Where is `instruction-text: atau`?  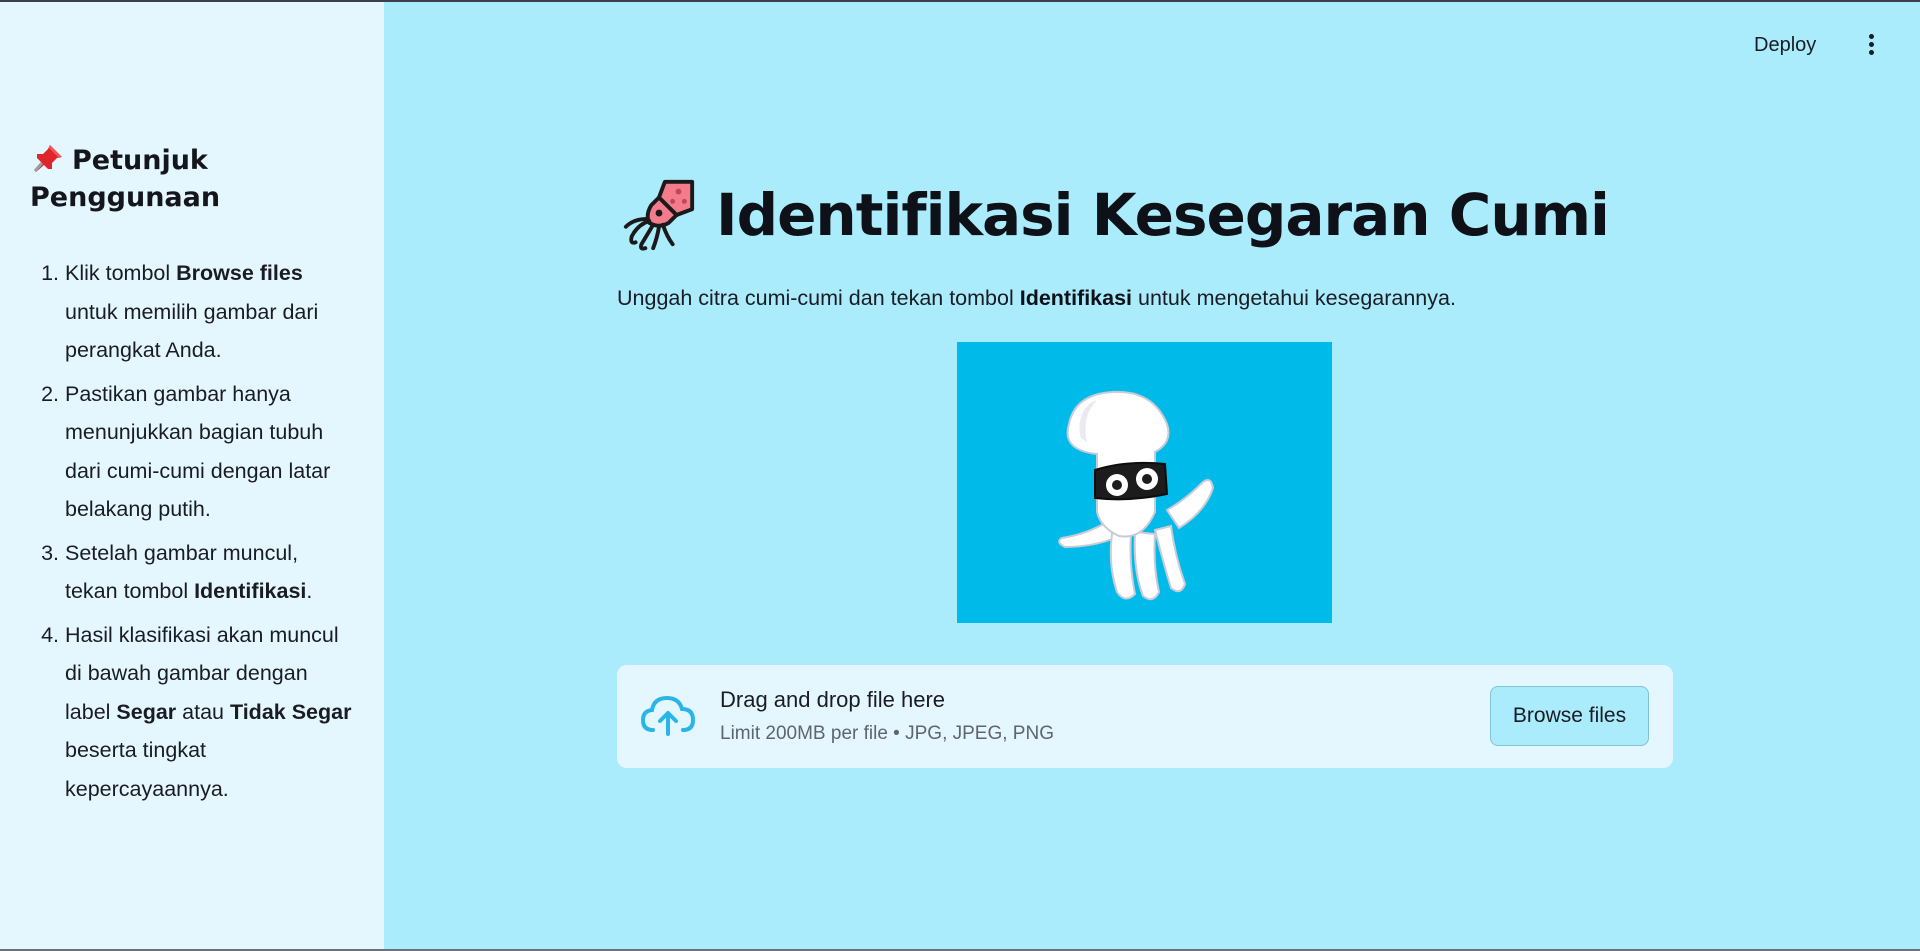 instruction-text: atau is located at coordinates (203, 711).